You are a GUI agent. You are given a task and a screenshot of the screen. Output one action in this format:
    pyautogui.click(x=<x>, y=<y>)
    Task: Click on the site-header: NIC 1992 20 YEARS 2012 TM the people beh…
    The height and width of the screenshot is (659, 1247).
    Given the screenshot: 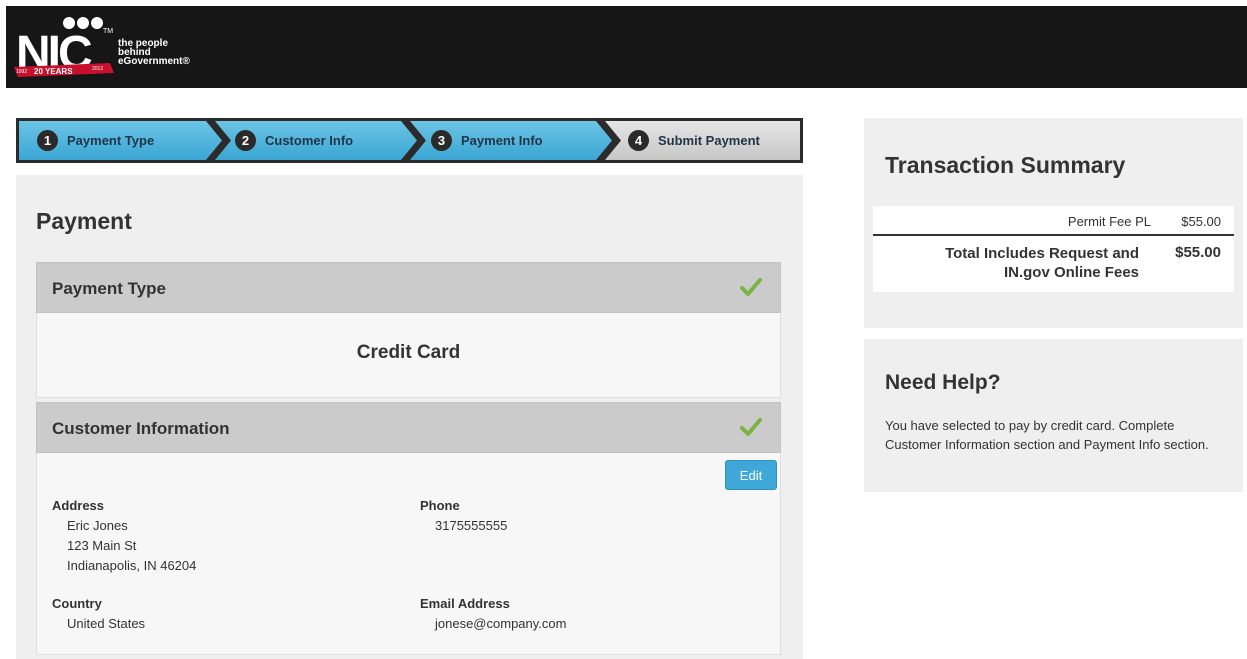 What is the action you would take?
    pyautogui.click(x=626, y=47)
    